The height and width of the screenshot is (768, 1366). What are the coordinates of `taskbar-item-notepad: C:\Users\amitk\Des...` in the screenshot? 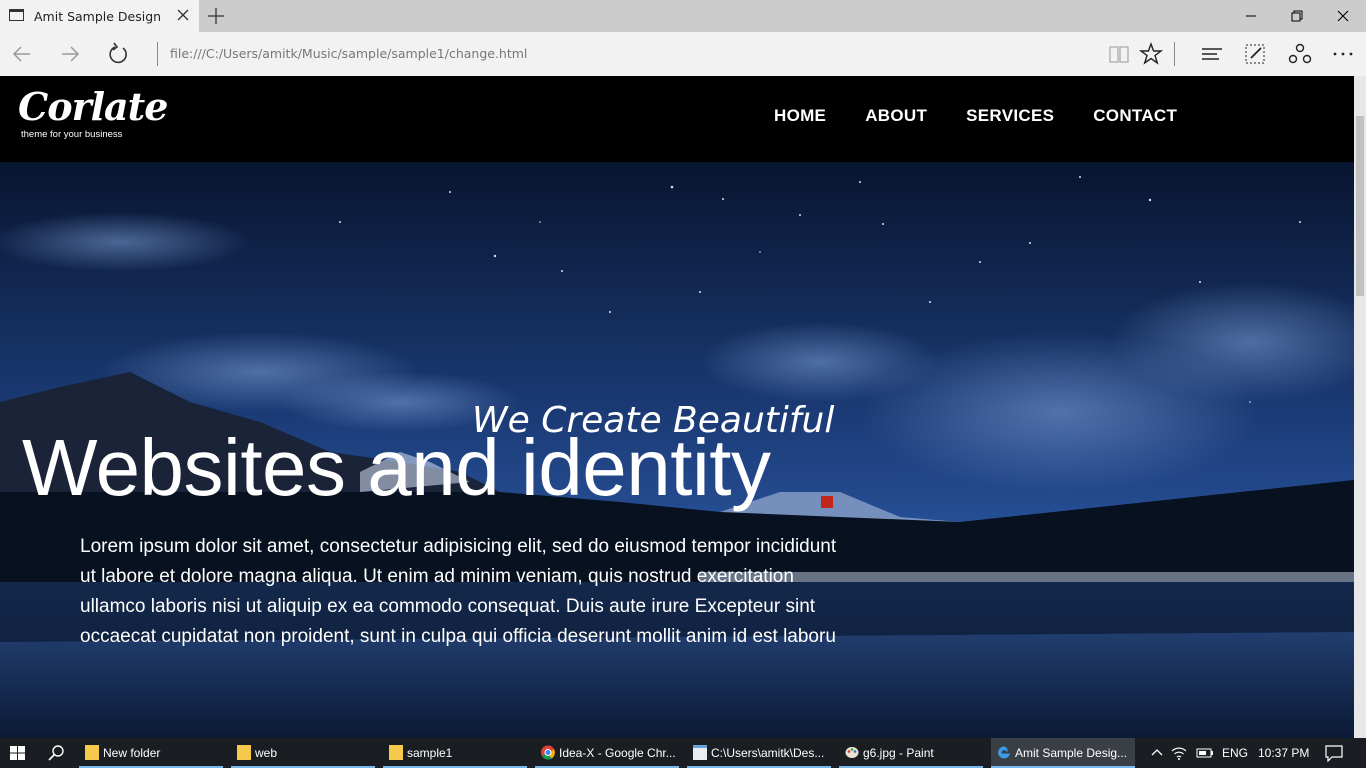 It's located at (759, 753).